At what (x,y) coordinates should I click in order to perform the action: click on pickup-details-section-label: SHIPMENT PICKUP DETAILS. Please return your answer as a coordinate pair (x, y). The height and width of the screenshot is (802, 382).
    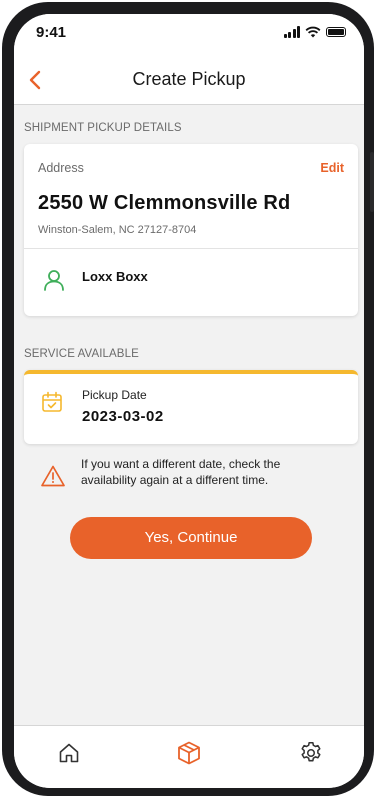
    Looking at the image, I should click on (103, 128).